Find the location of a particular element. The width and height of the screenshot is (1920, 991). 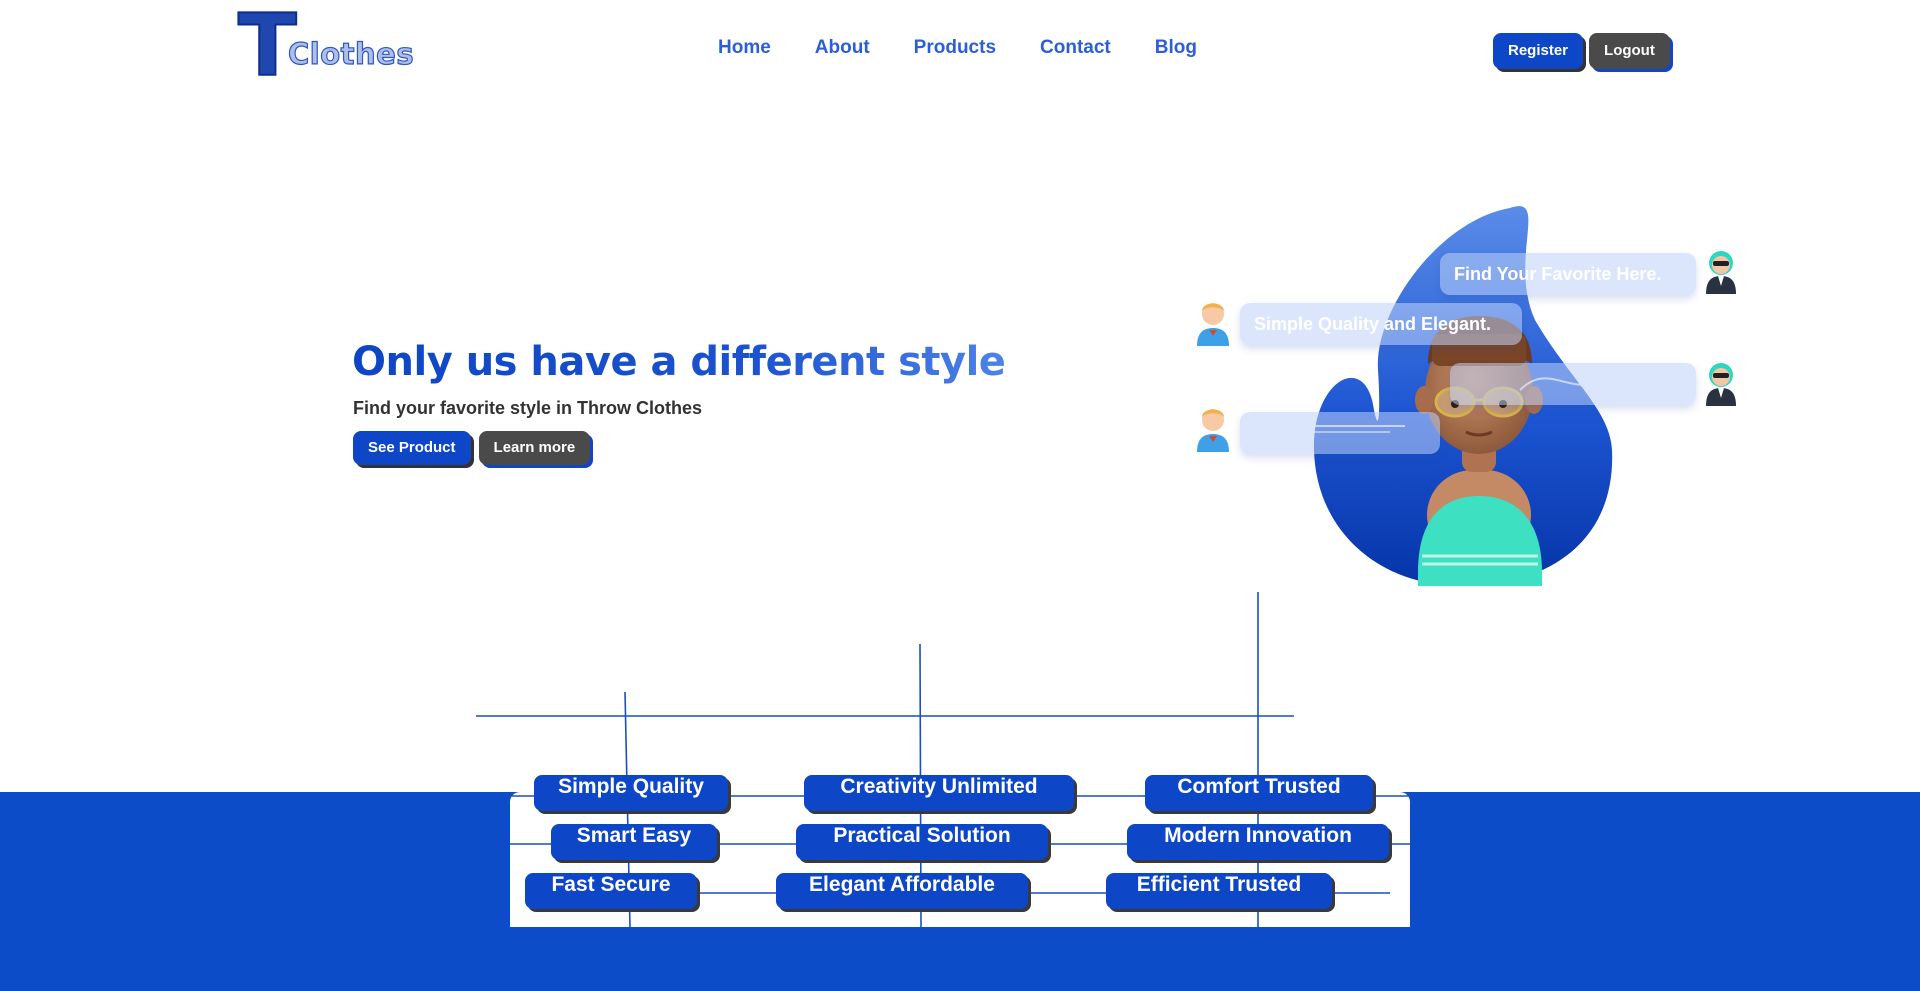

nav-blog: Blog is located at coordinates (1176, 48).